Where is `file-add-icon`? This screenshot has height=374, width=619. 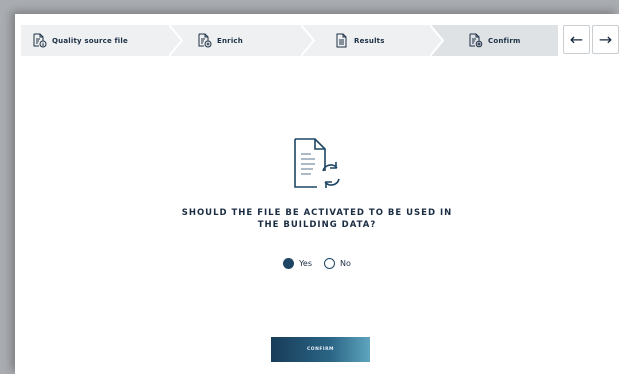
file-add-icon is located at coordinates (204, 40).